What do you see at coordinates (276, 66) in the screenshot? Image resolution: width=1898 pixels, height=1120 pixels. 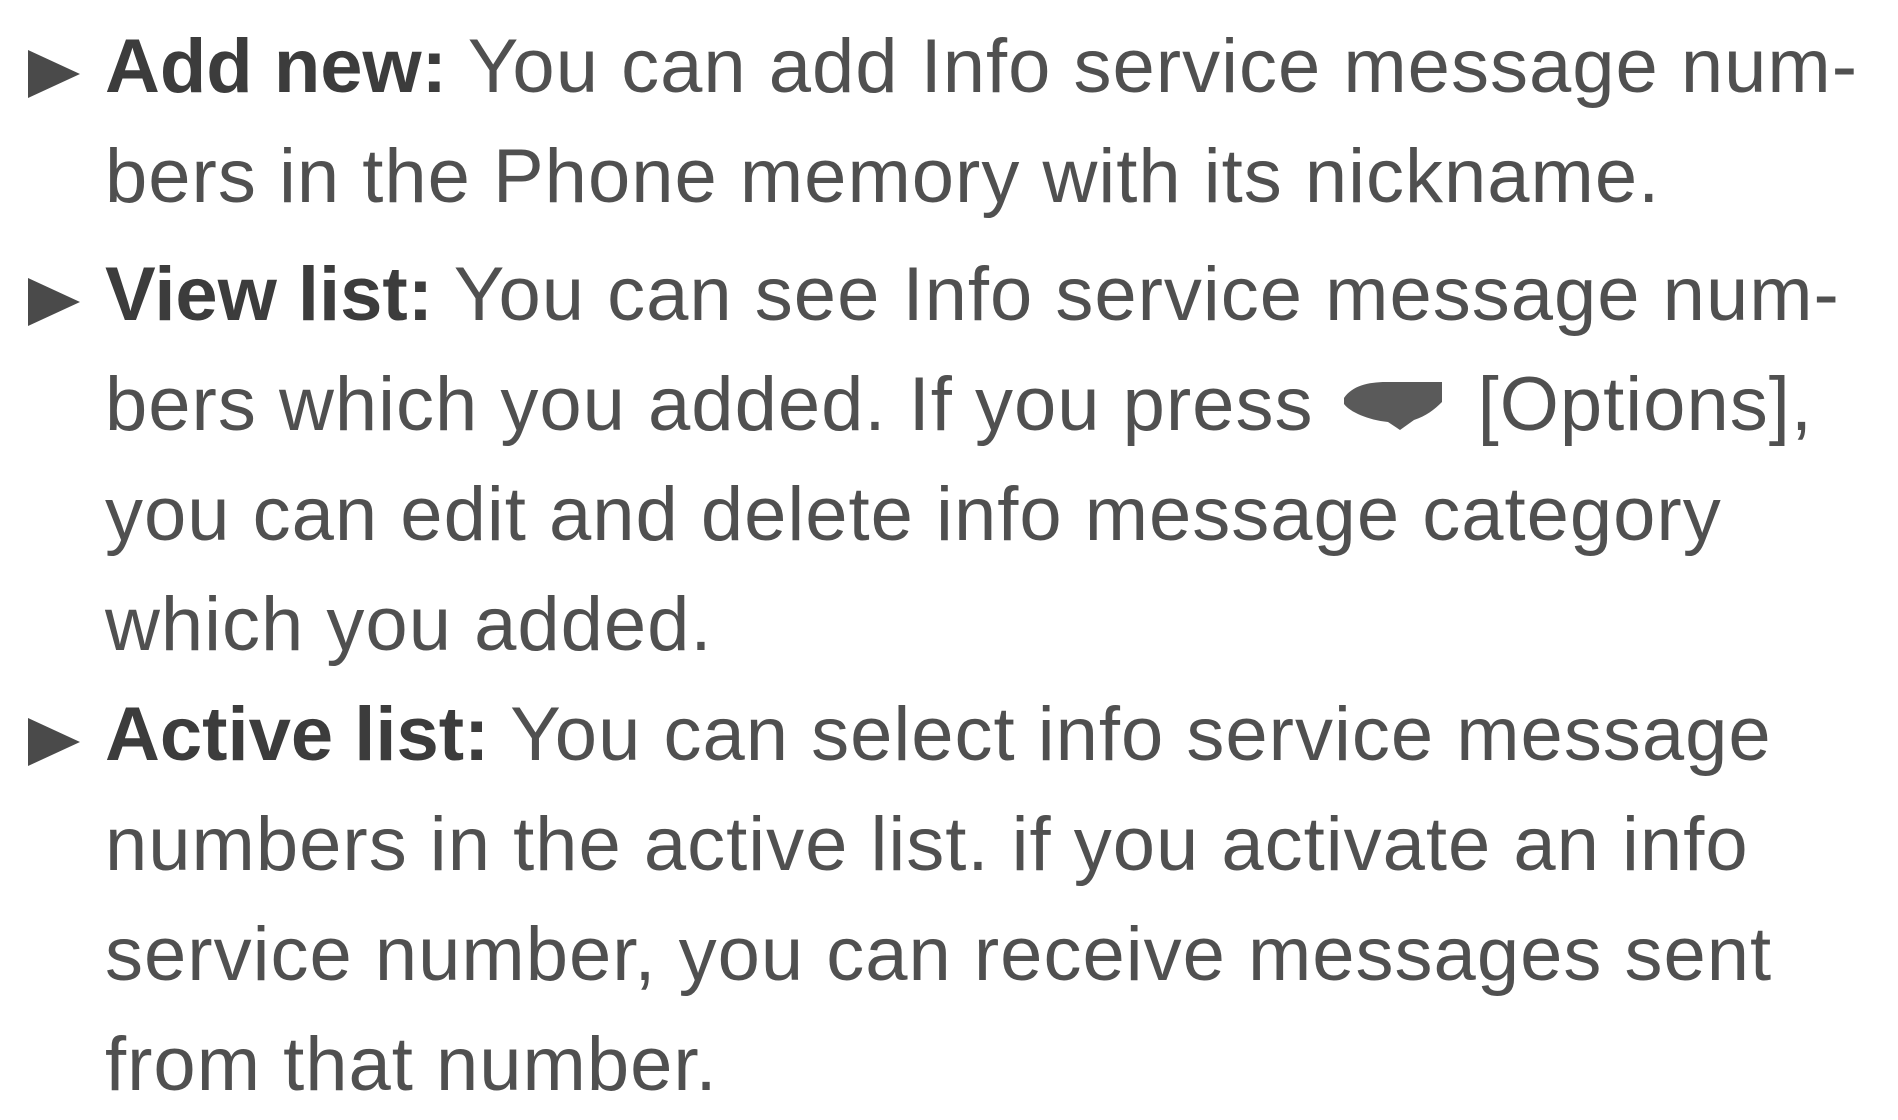 I see `term-add-new: Add new:` at bounding box center [276, 66].